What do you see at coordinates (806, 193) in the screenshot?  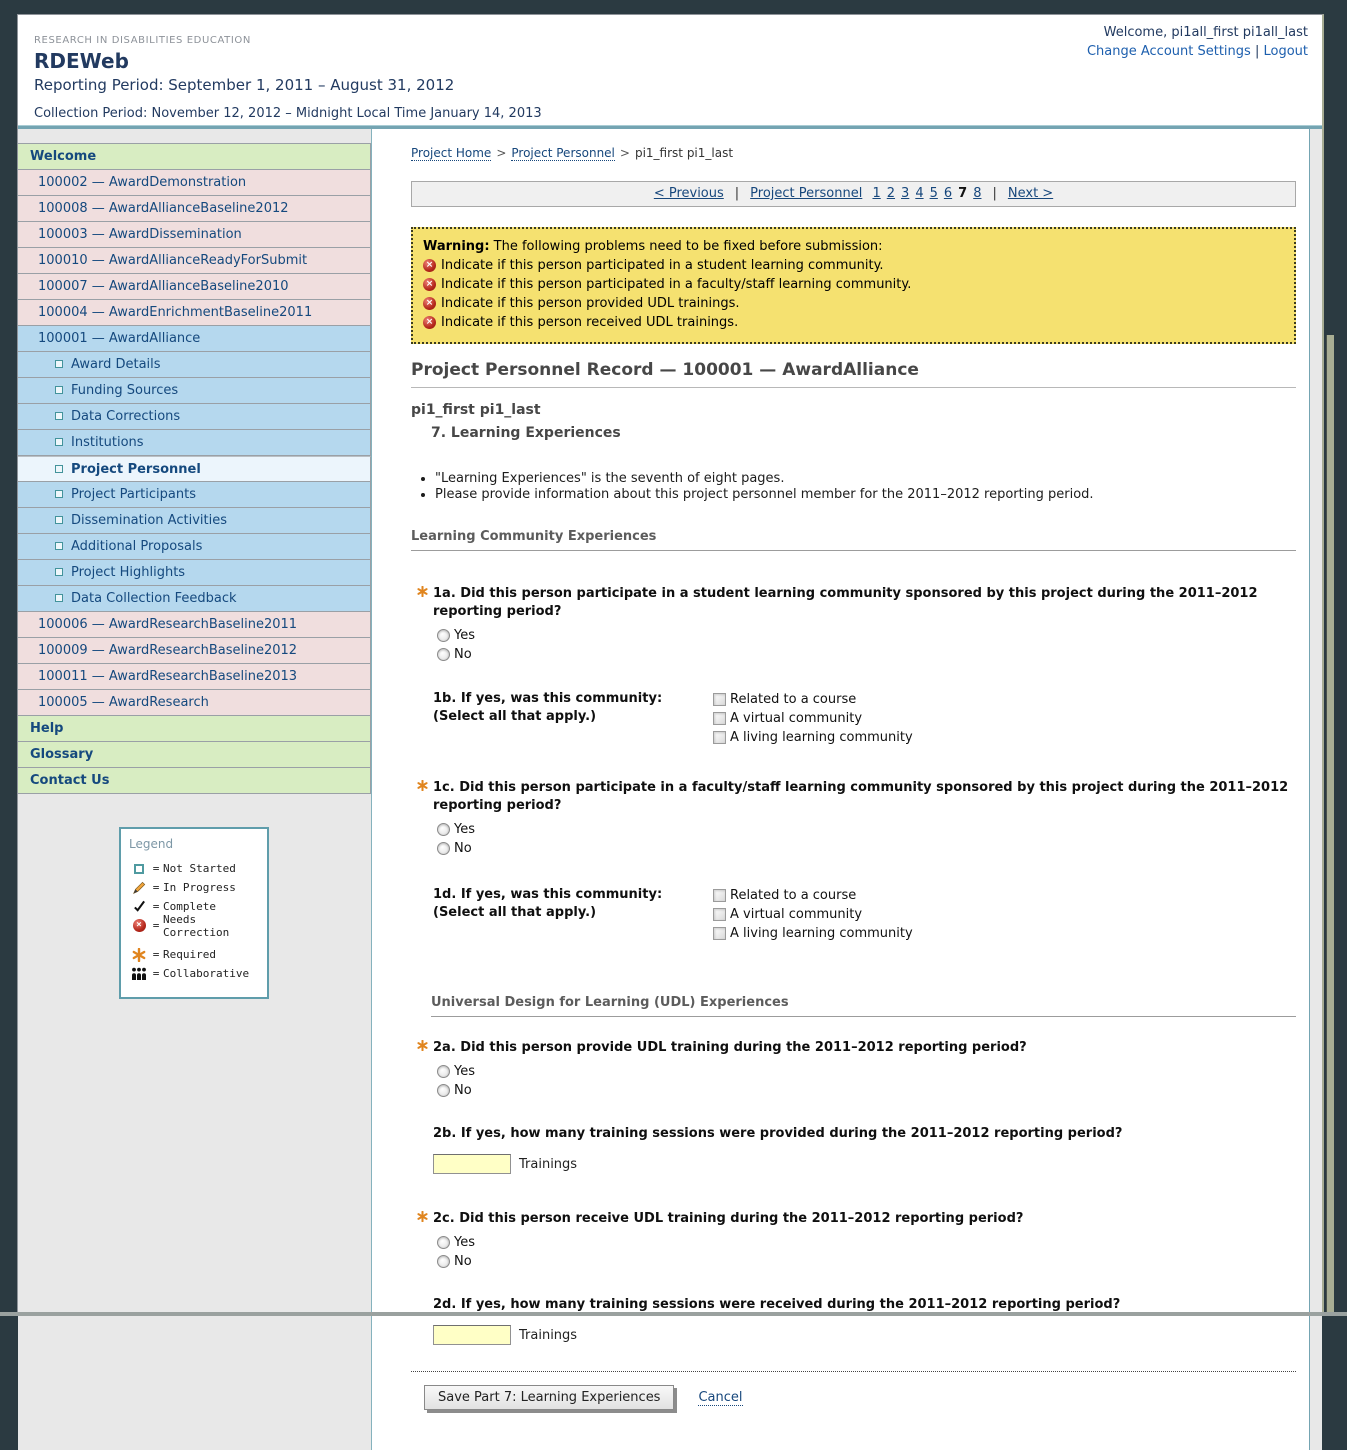 I see `pagination-section-link: Project Personnel` at bounding box center [806, 193].